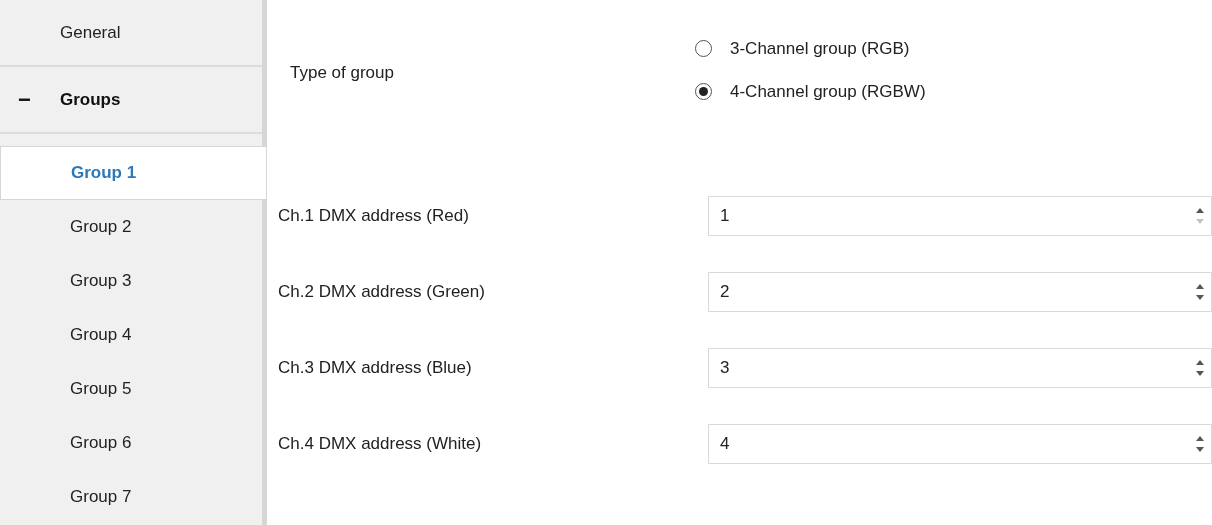 This screenshot has height=525, width=1212. Describe the element at coordinates (960, 216) in the screenshot. I see `number-input: 1` at that location.